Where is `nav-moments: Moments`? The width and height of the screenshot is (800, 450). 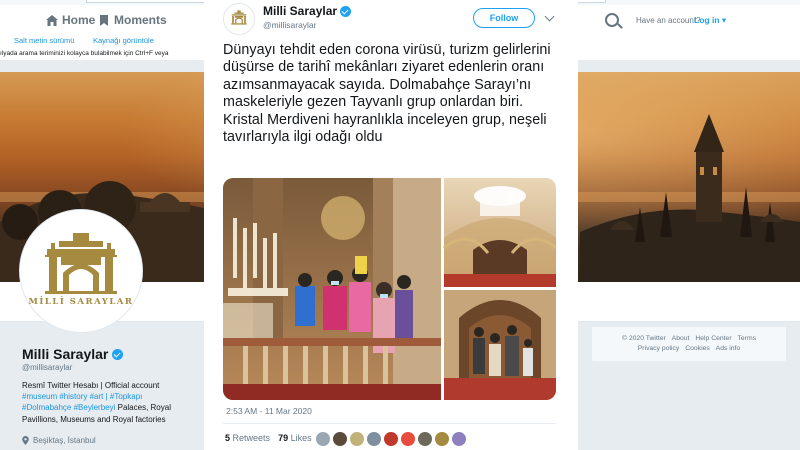 nav-moments: Moments is located at coordinates (132, 20).